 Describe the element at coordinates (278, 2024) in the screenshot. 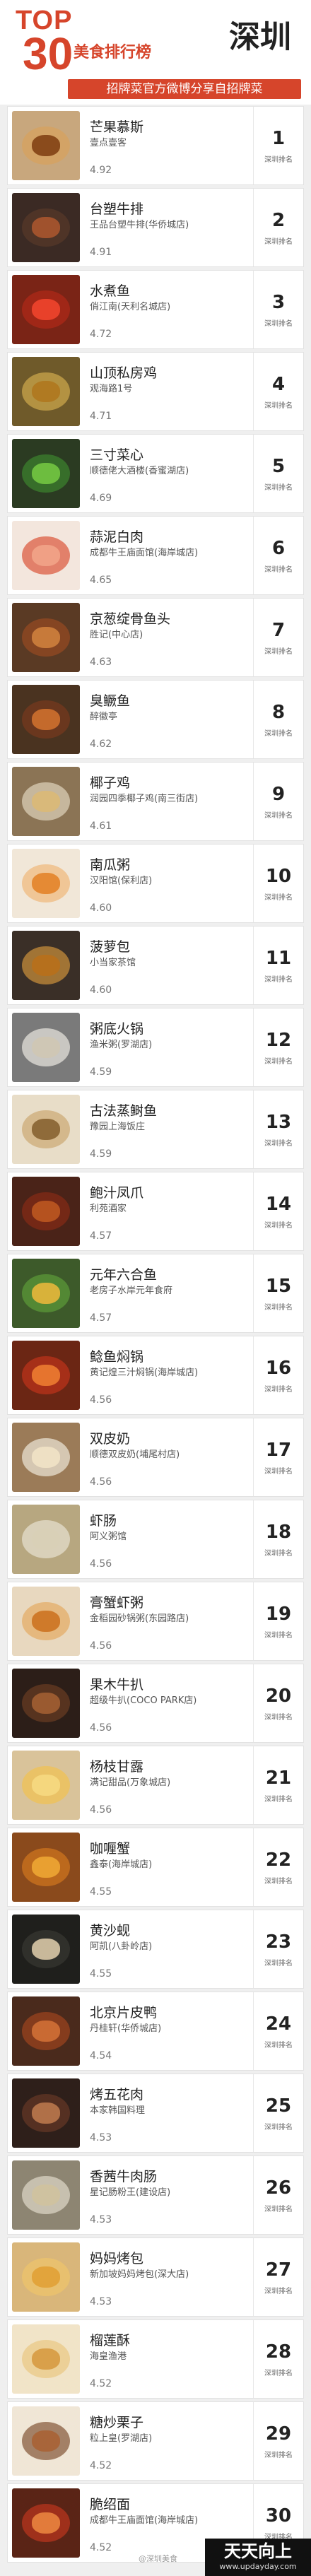

I see `rank-number: 24` at that location.